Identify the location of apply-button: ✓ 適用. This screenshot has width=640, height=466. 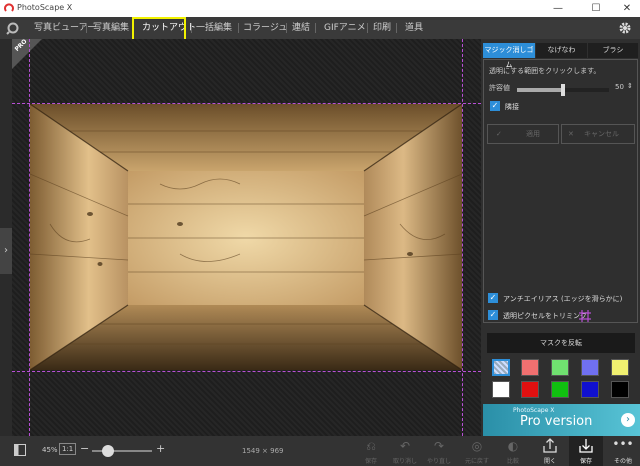
(523, 134).